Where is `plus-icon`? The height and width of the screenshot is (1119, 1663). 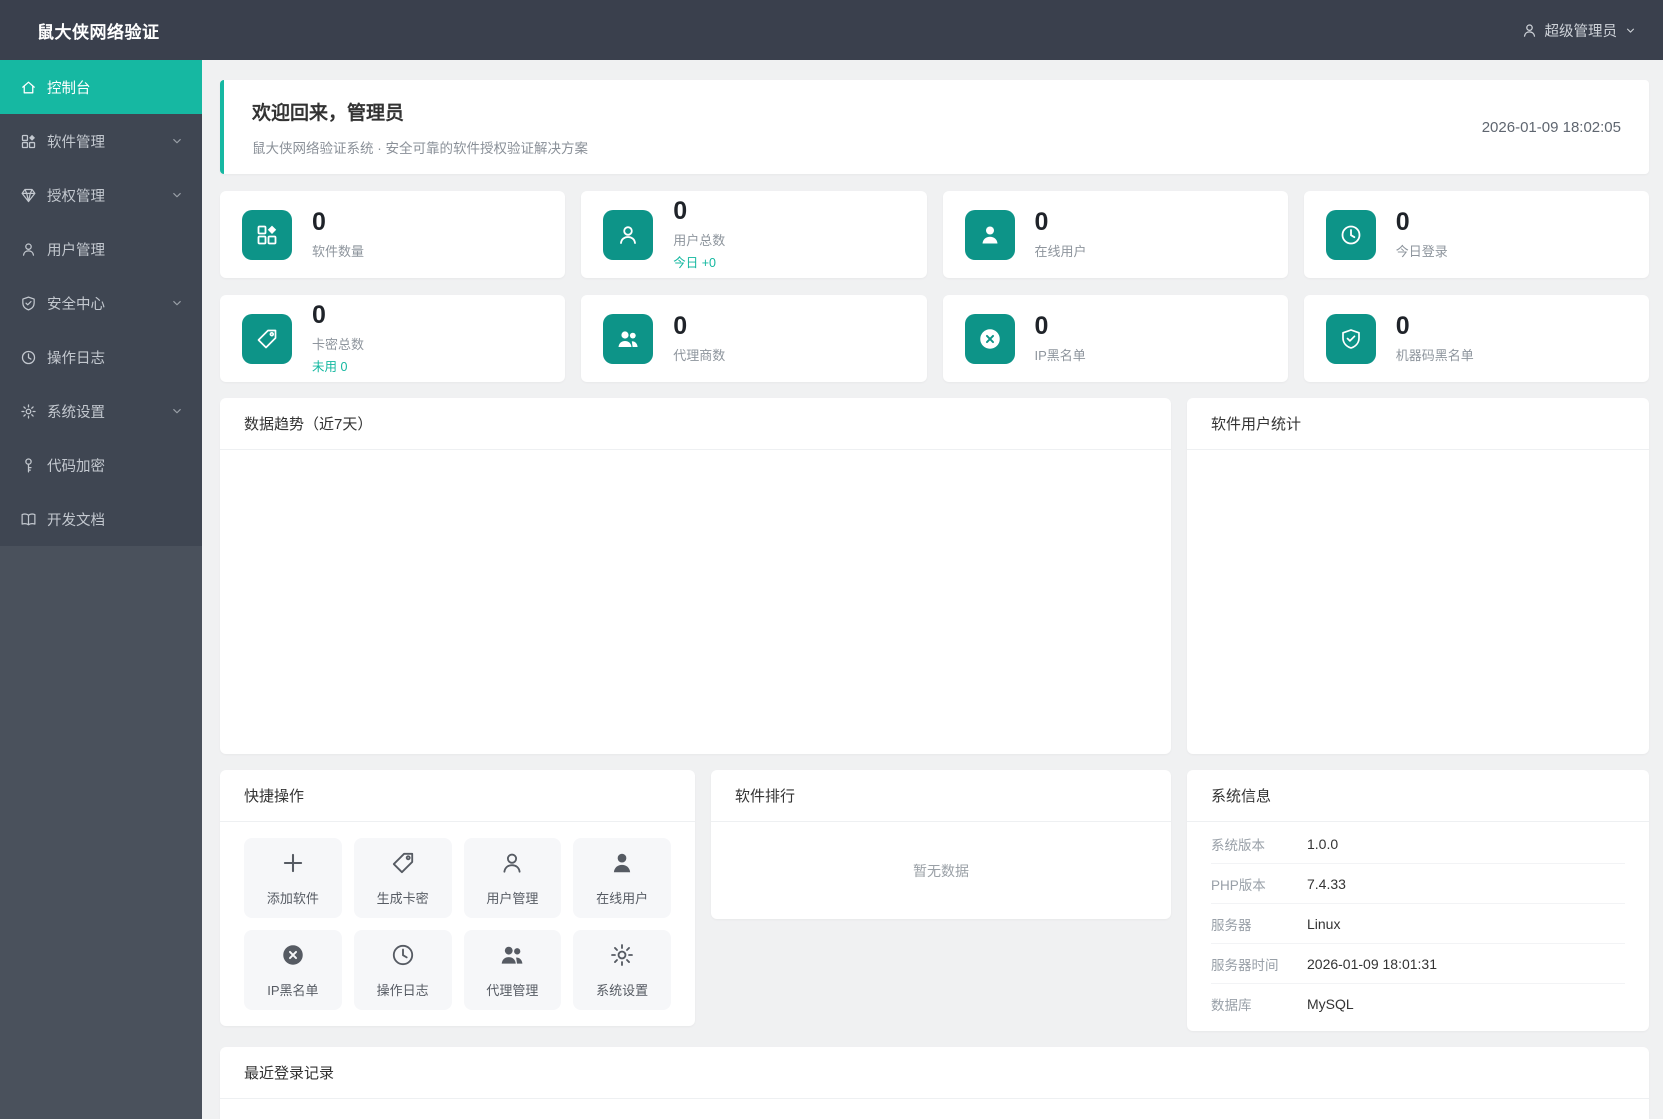 plus-icon is located at coordinates (293, 865).